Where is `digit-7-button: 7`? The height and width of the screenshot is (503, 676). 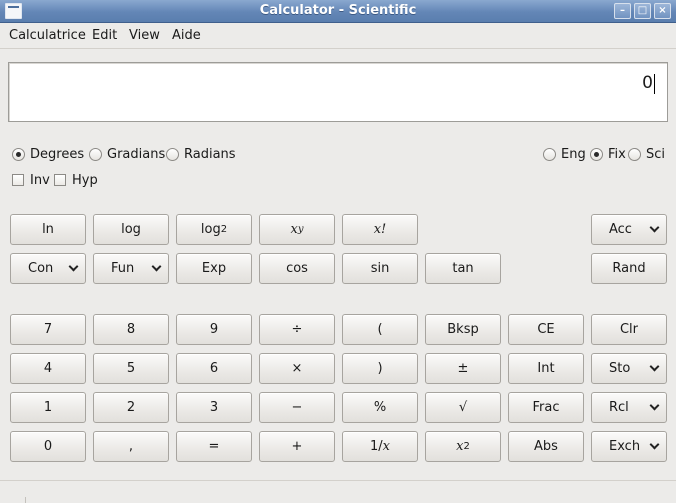
digit-7-button: 7 is located at coordinates (48, 329).